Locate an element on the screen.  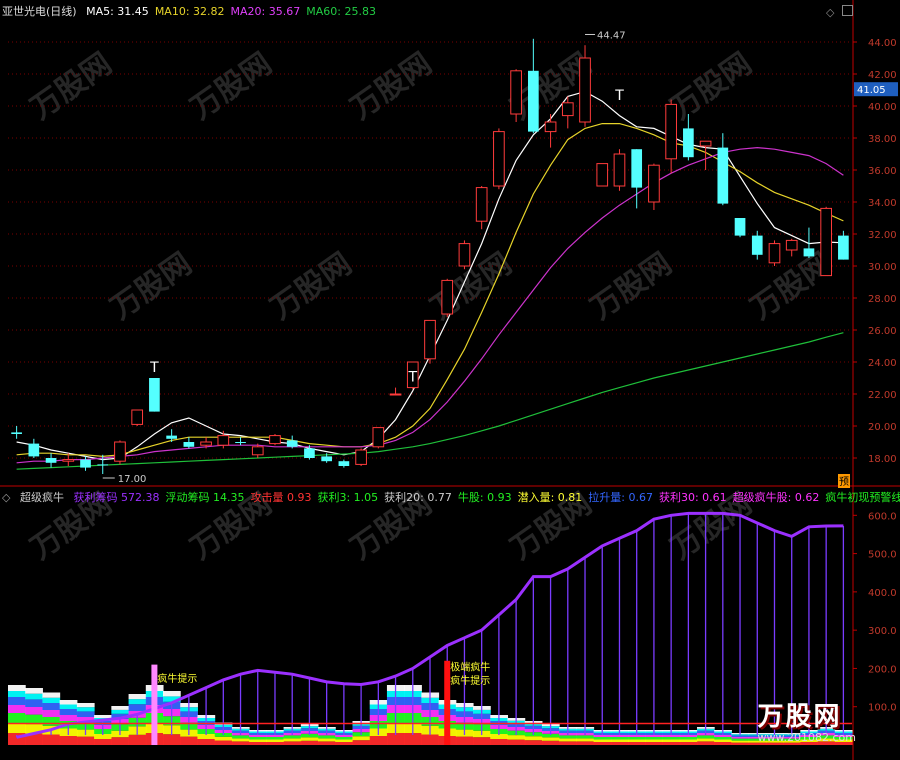
indicator-tick-label: 100.0 is located at coordinates (882, 708).